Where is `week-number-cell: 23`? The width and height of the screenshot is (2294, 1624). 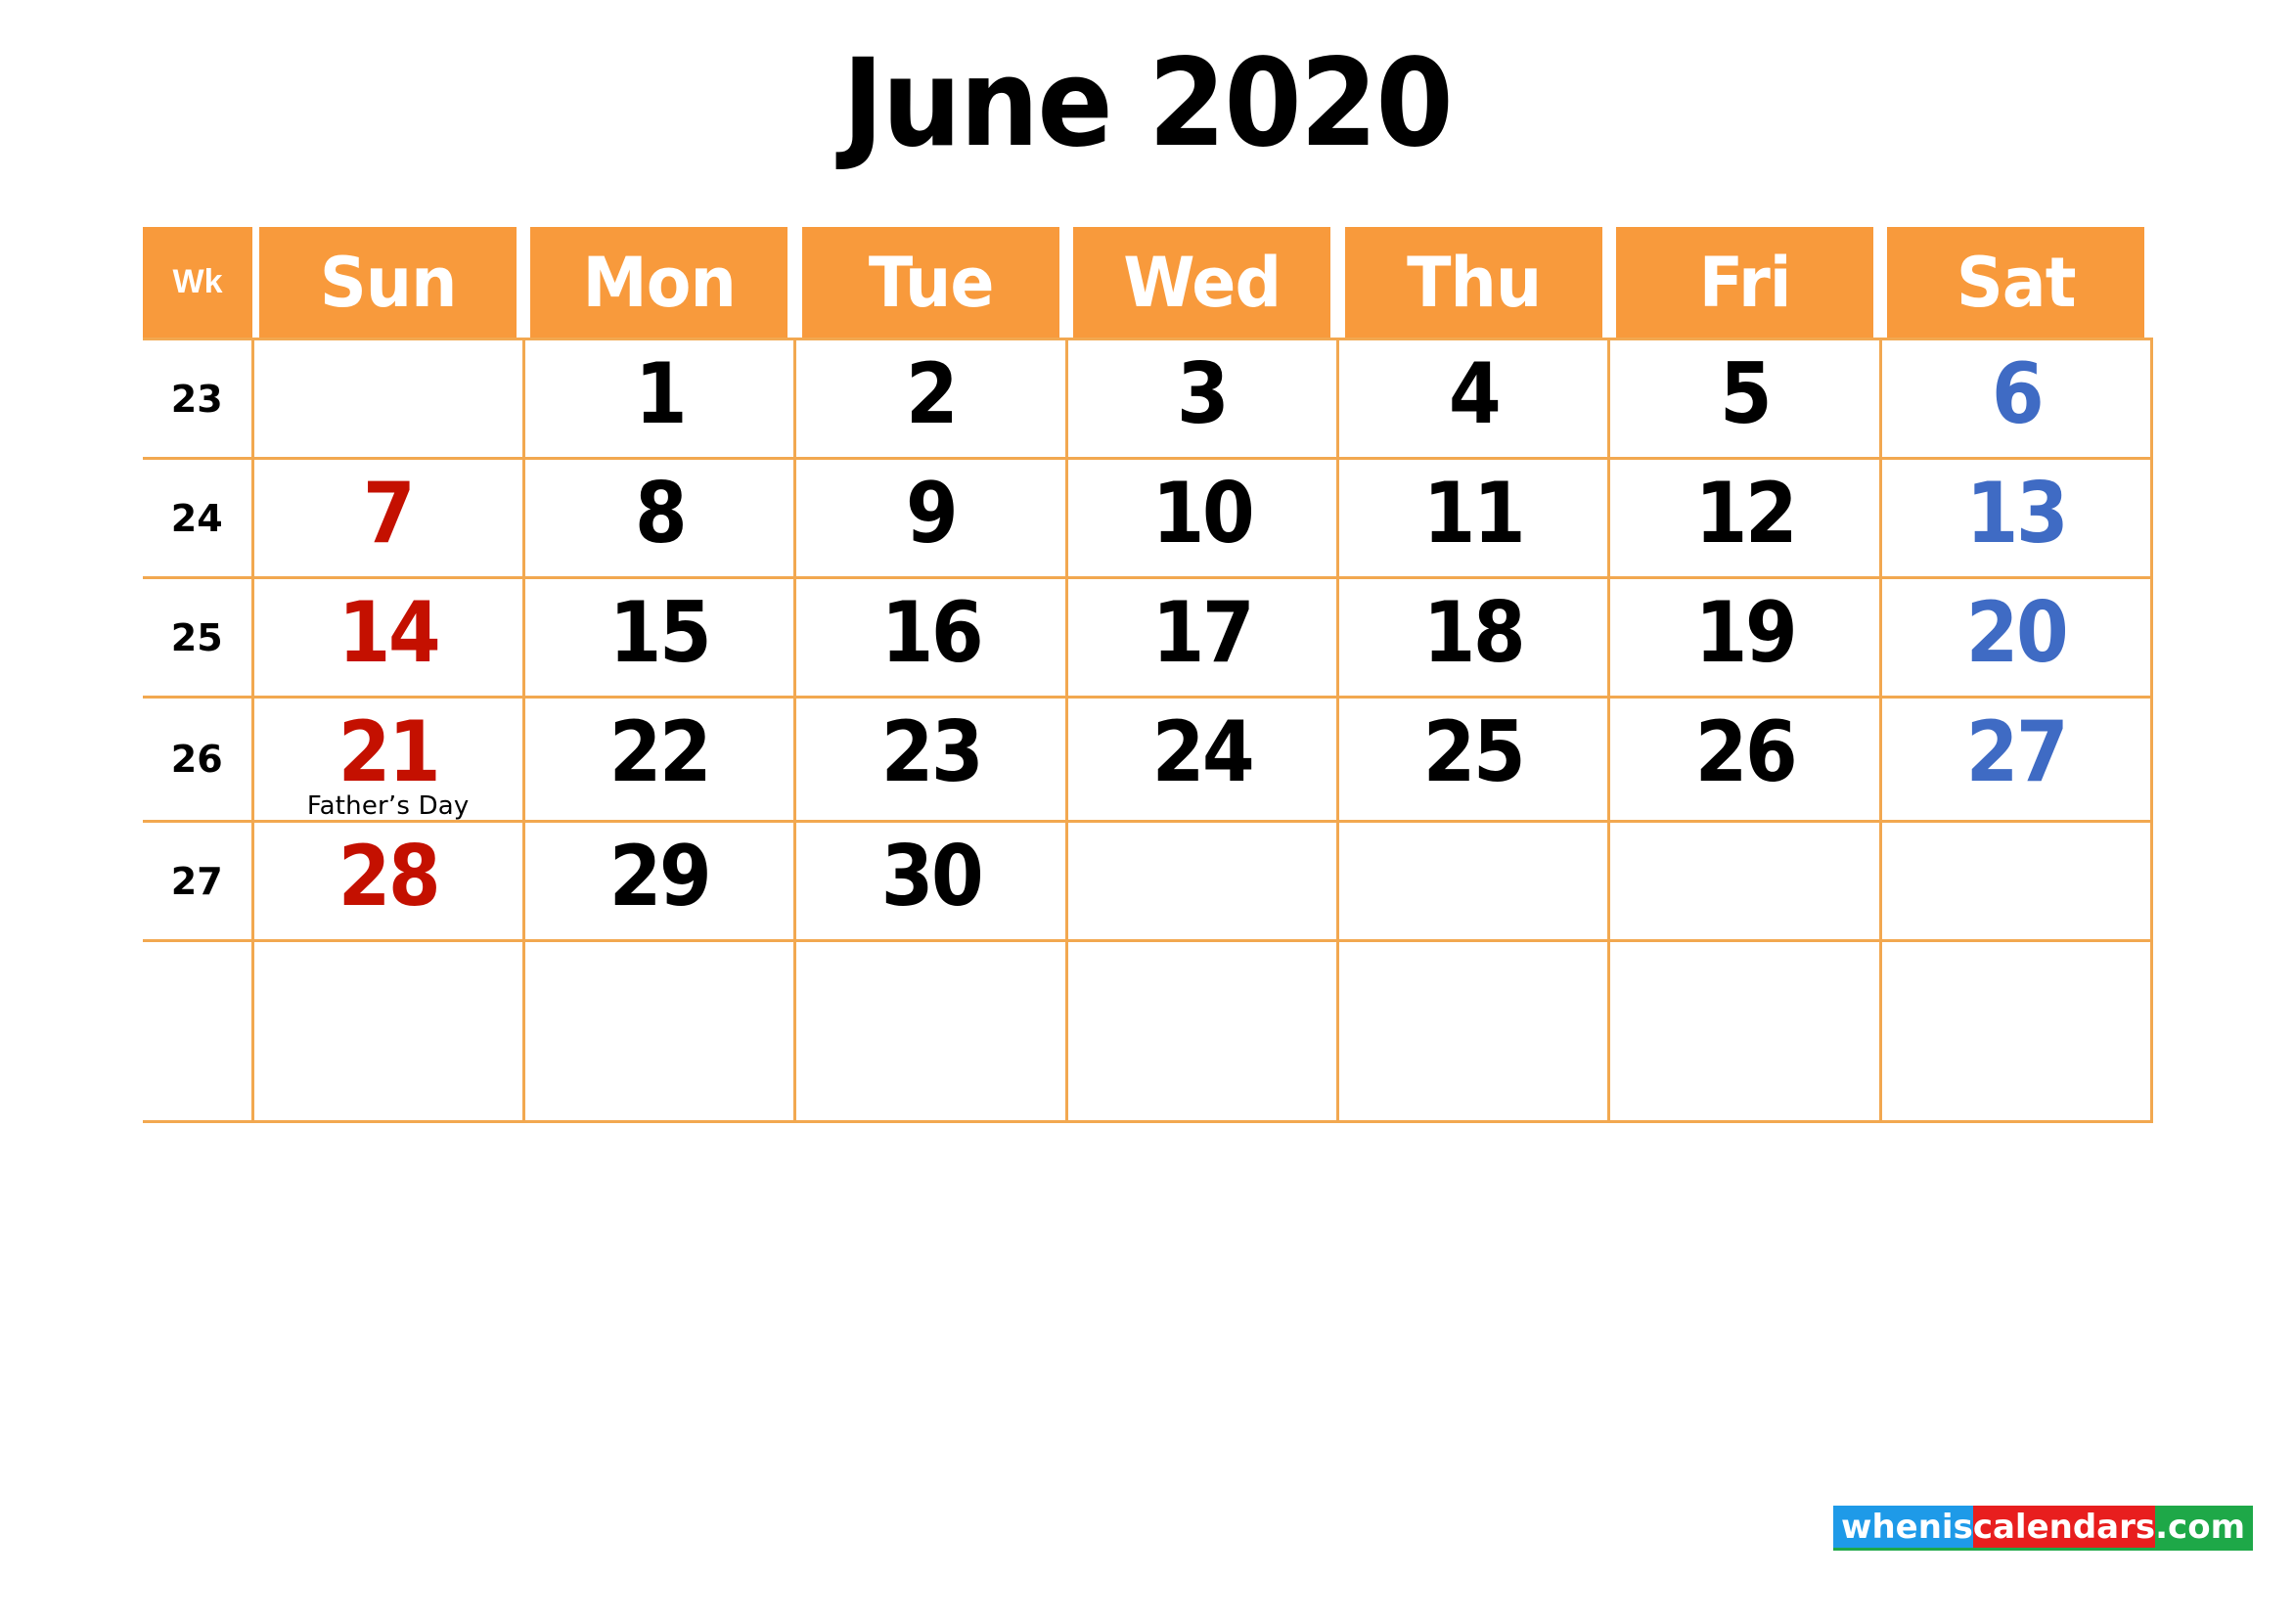 week-number-cell: 23 is located at coordinates (198, 399).